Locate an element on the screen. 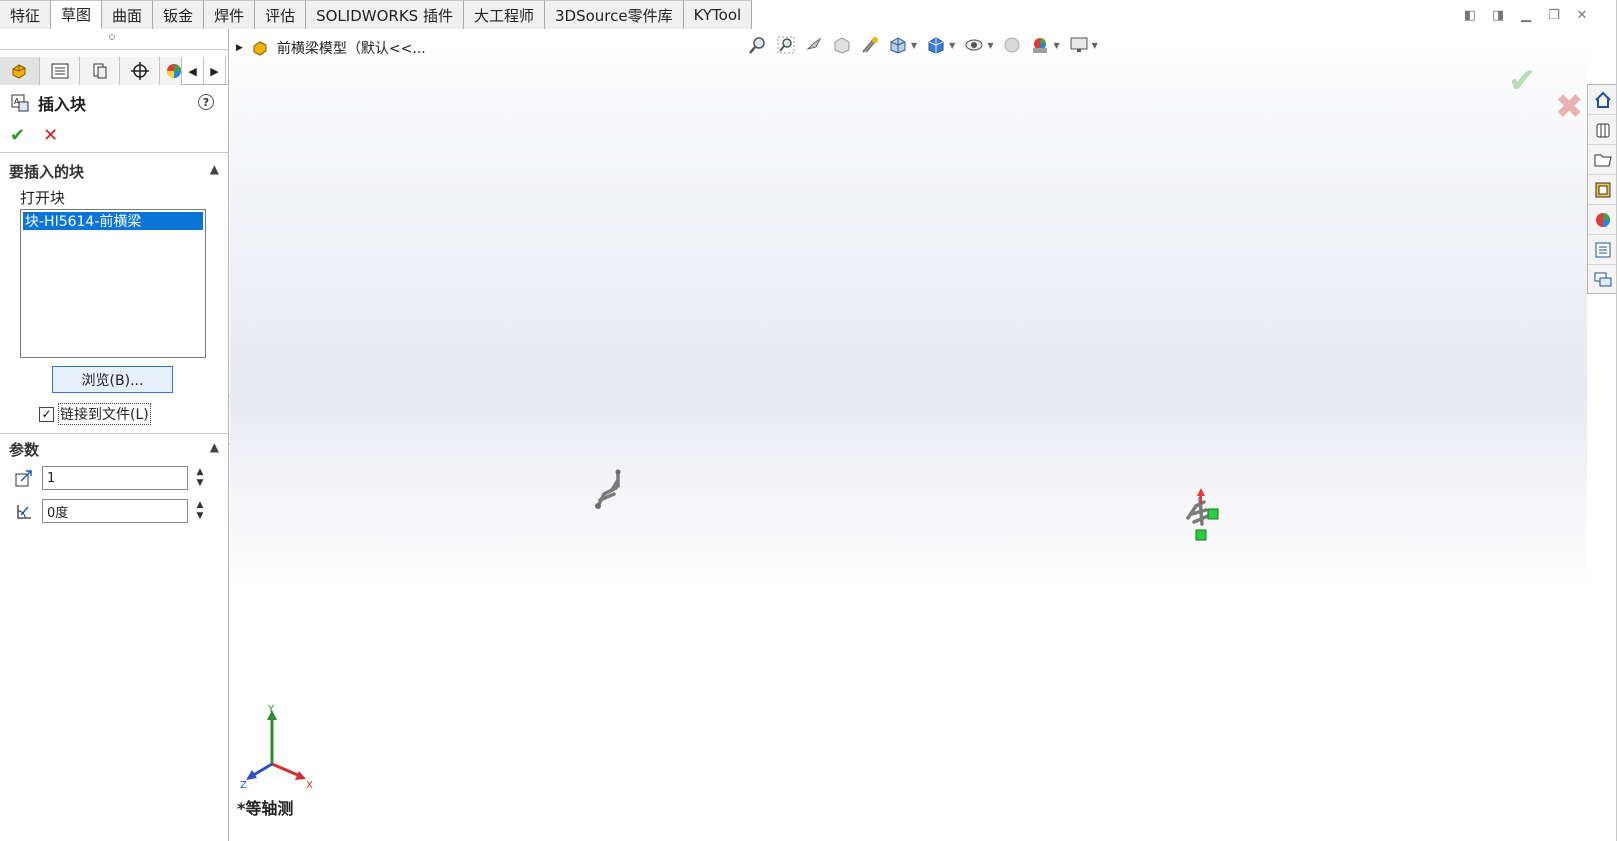 The height and width of the screenshot is (841, 1617). display-manager-tab is located at coordinates (171, 71).